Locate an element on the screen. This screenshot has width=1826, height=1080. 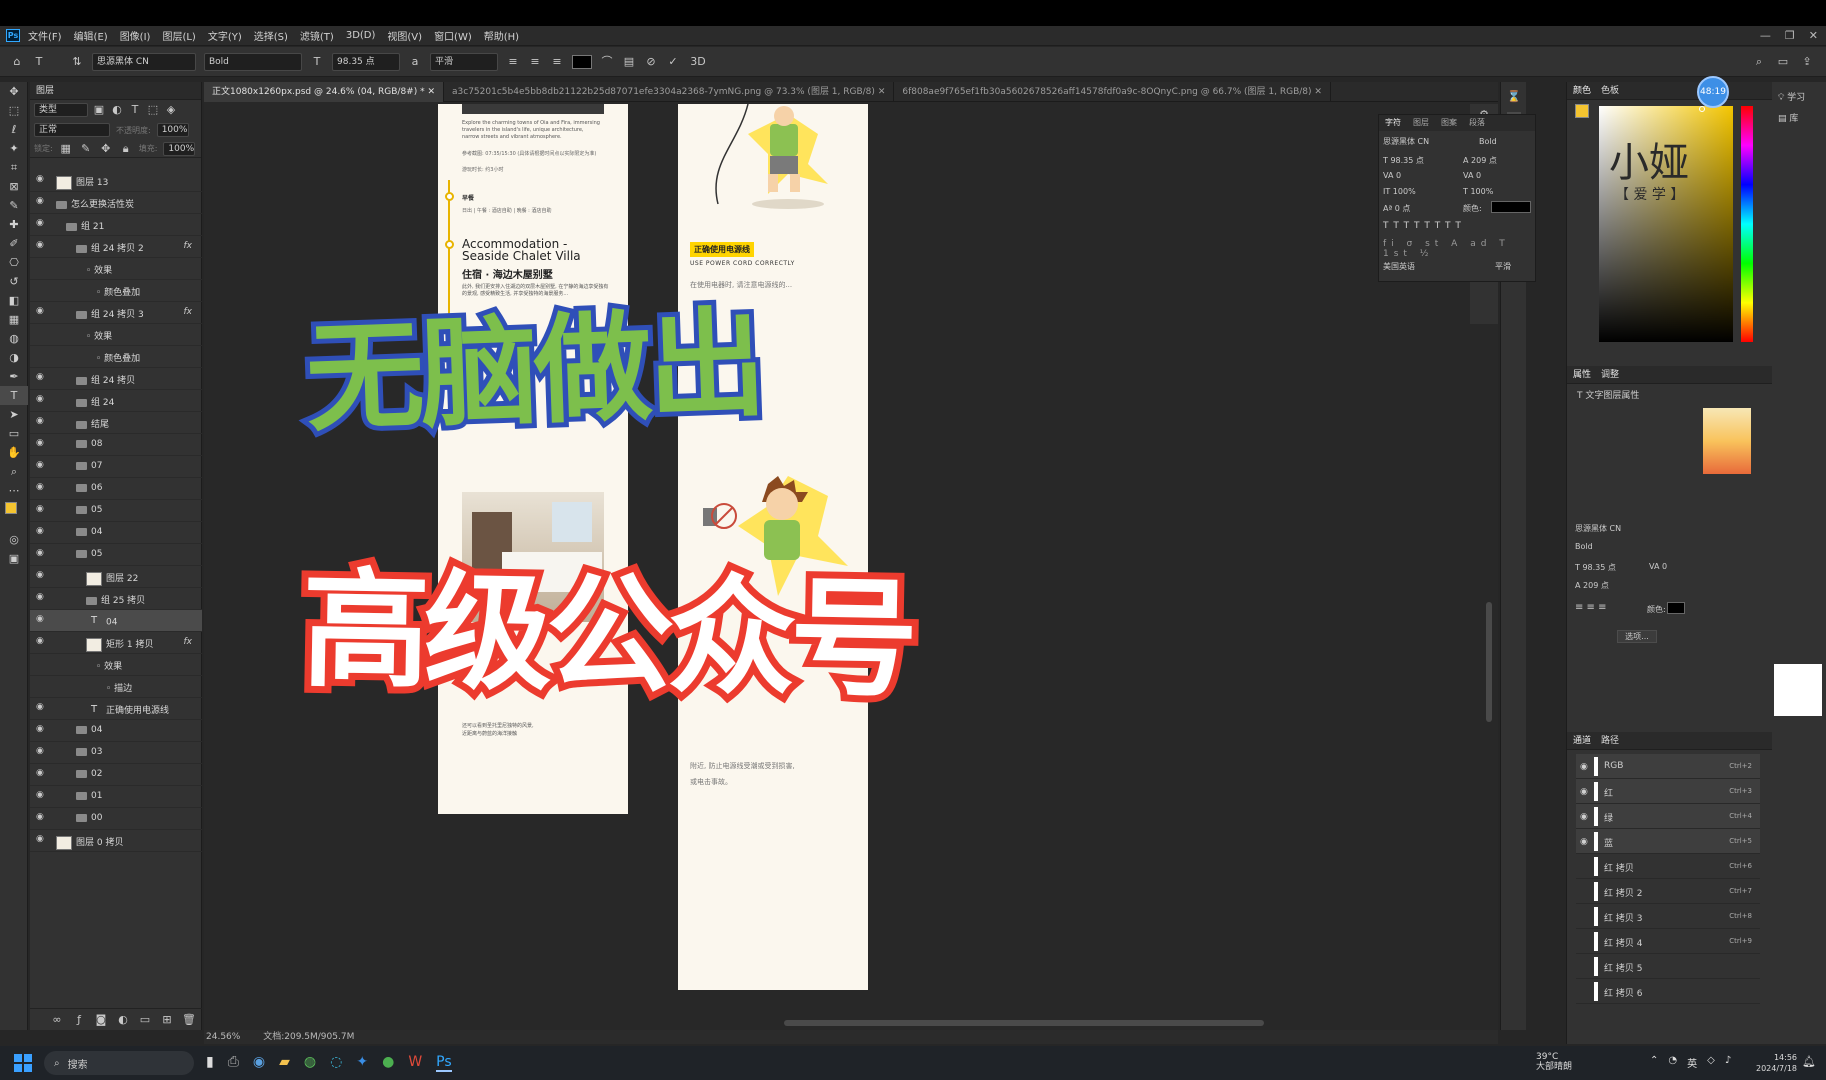
menu-edit: 编辑(E) is located at coordinates (91, 35).